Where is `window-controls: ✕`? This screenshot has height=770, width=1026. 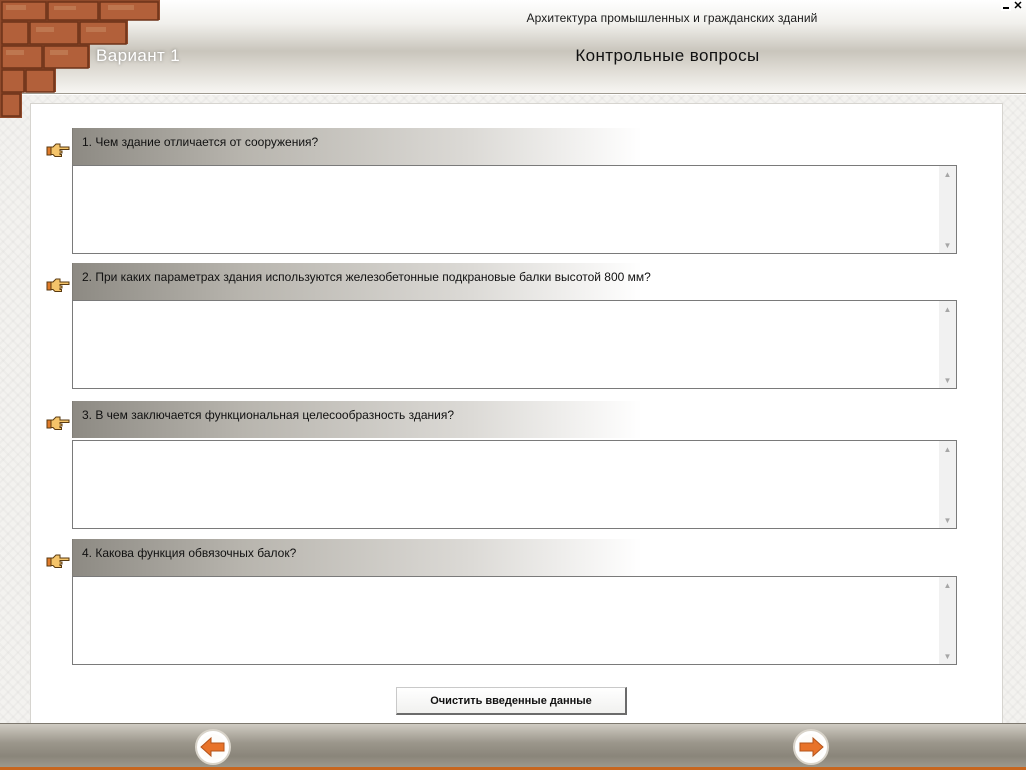
window-controls: ✕ is located at coordinates (1012, 5).